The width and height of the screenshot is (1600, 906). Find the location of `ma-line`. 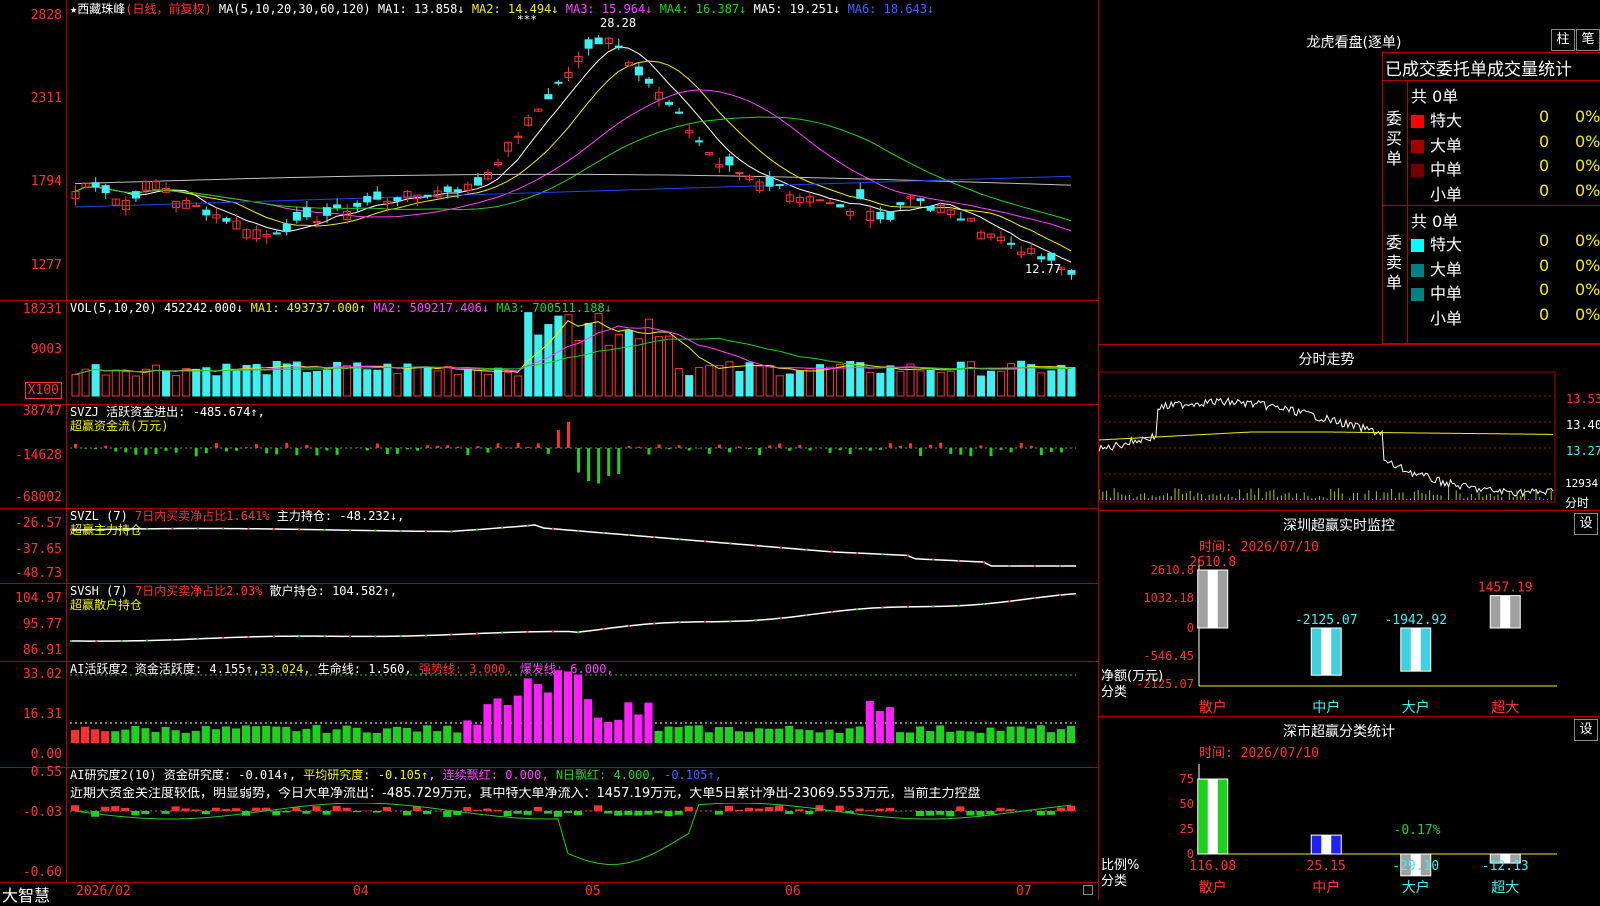

ma-line is located at coordinates (573, 154).